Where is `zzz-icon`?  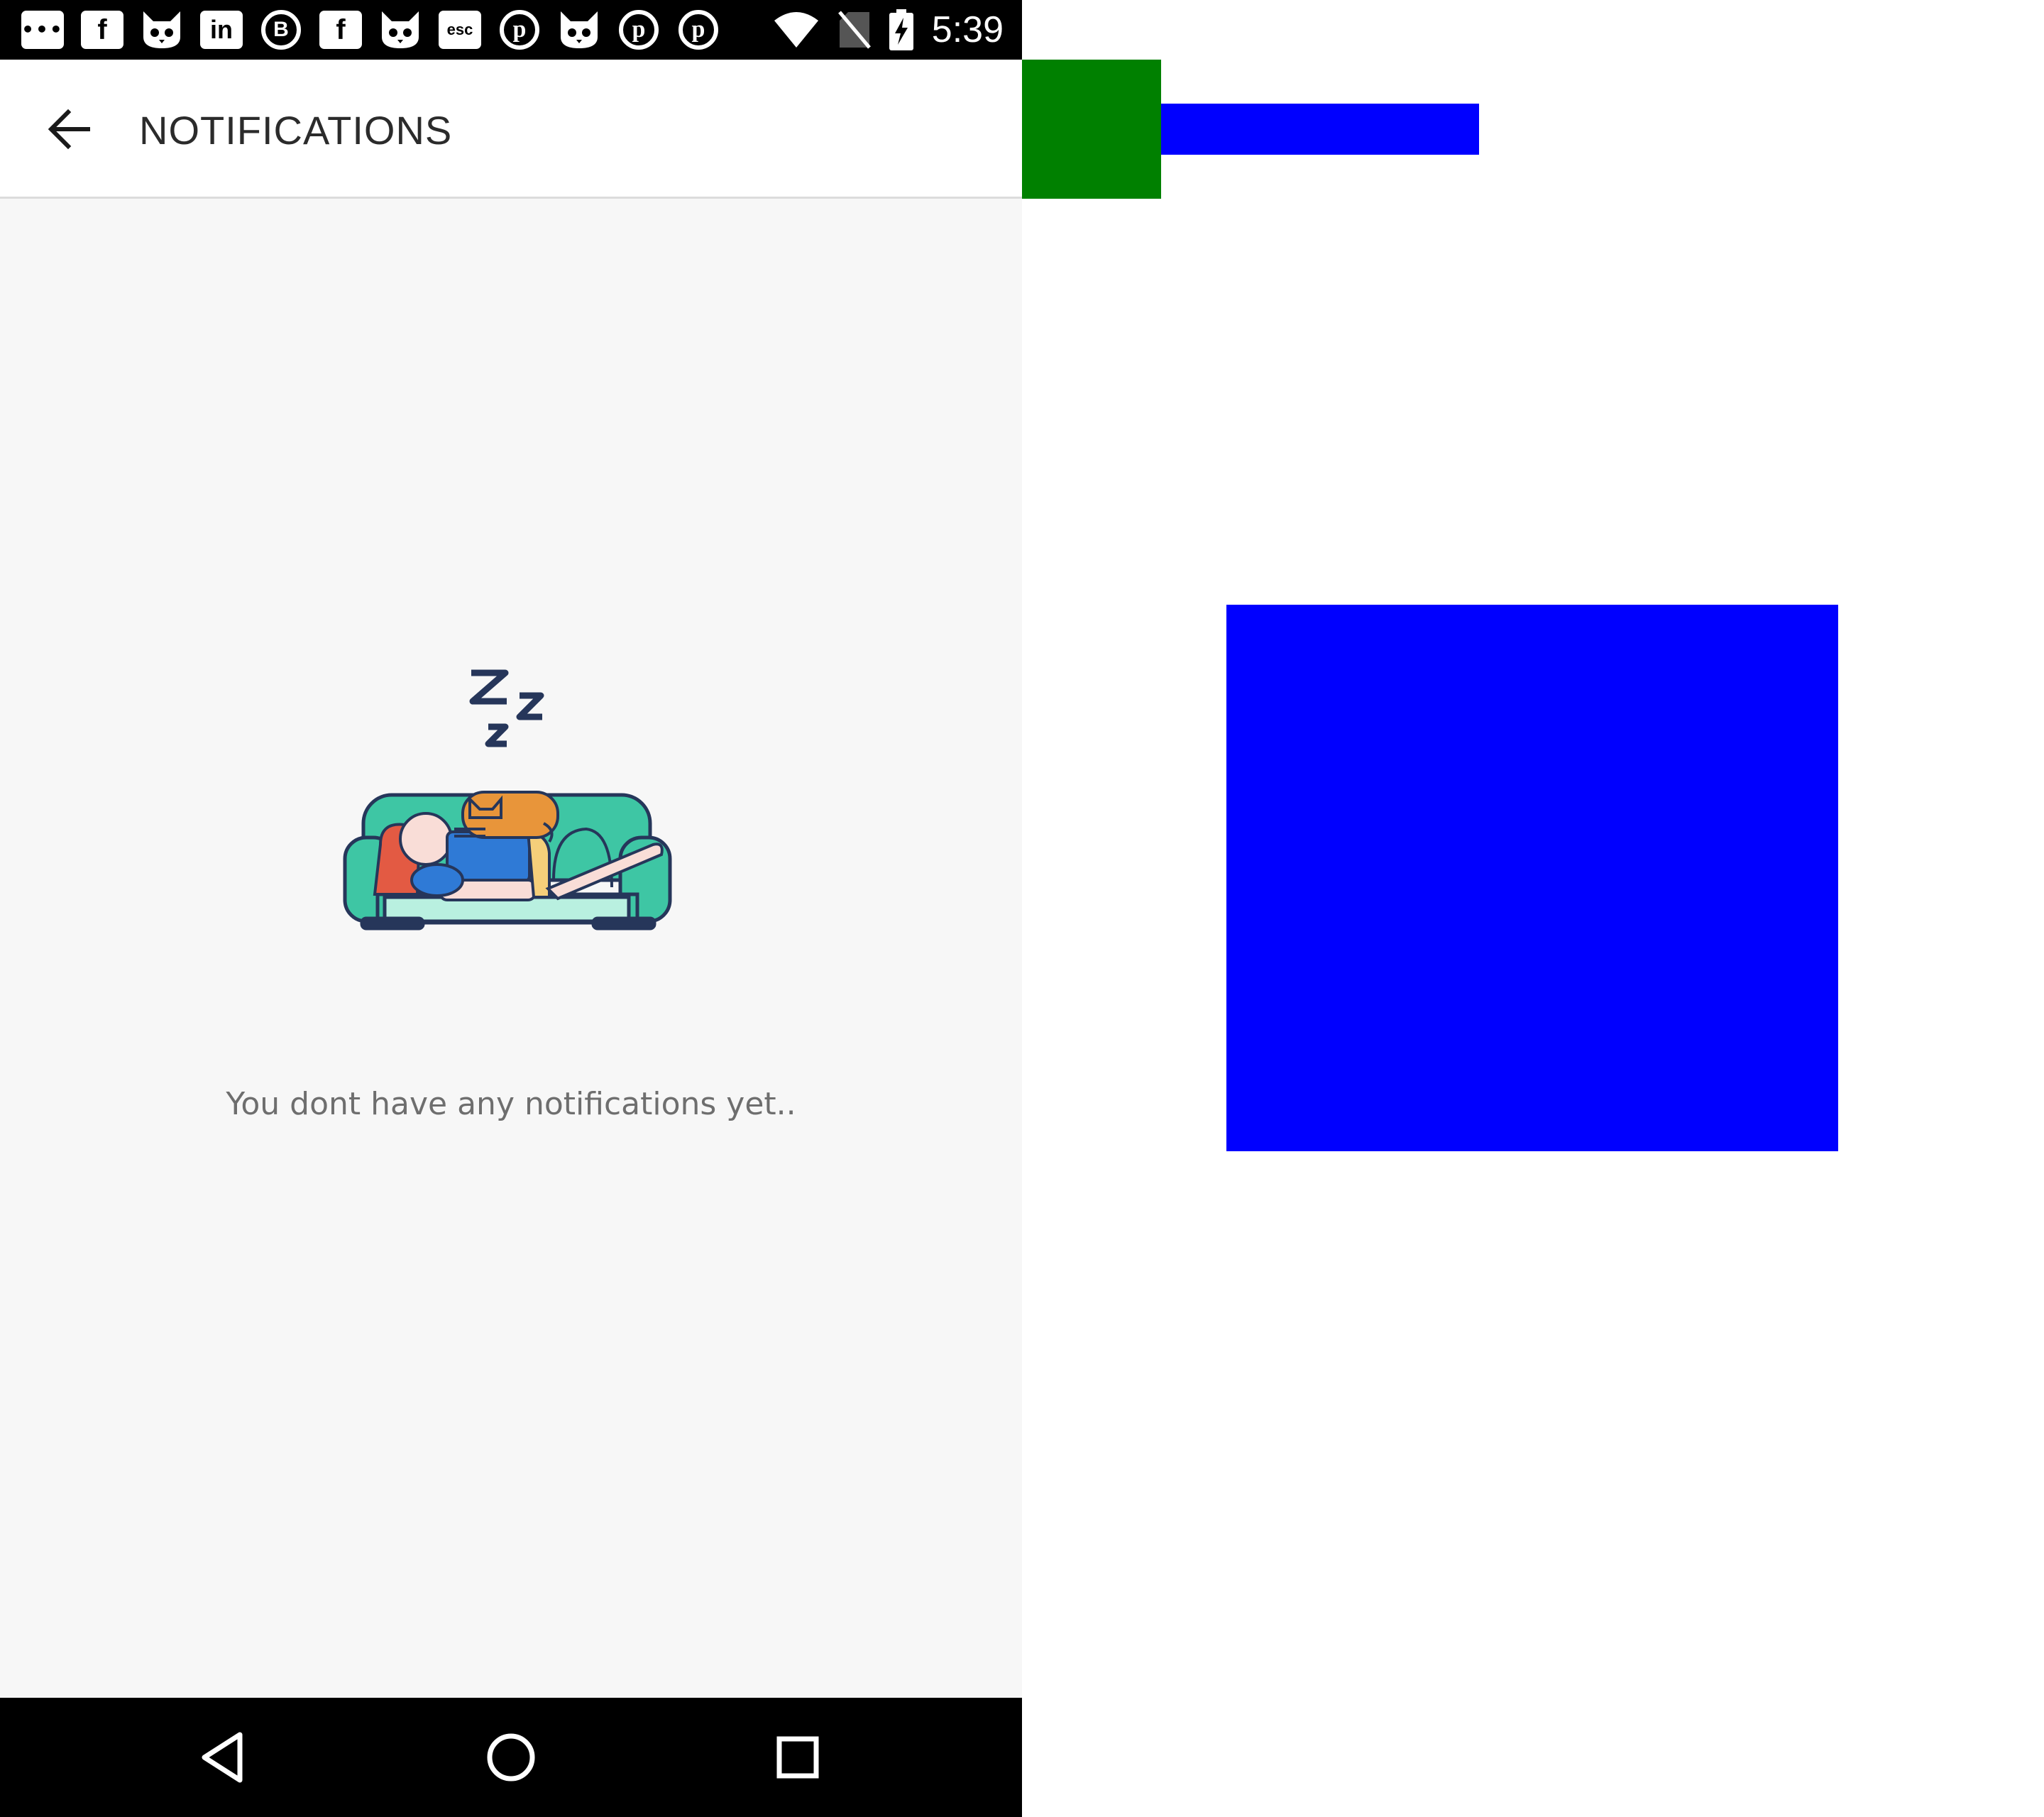 zzz-icon is located at coordinates (506, 708).